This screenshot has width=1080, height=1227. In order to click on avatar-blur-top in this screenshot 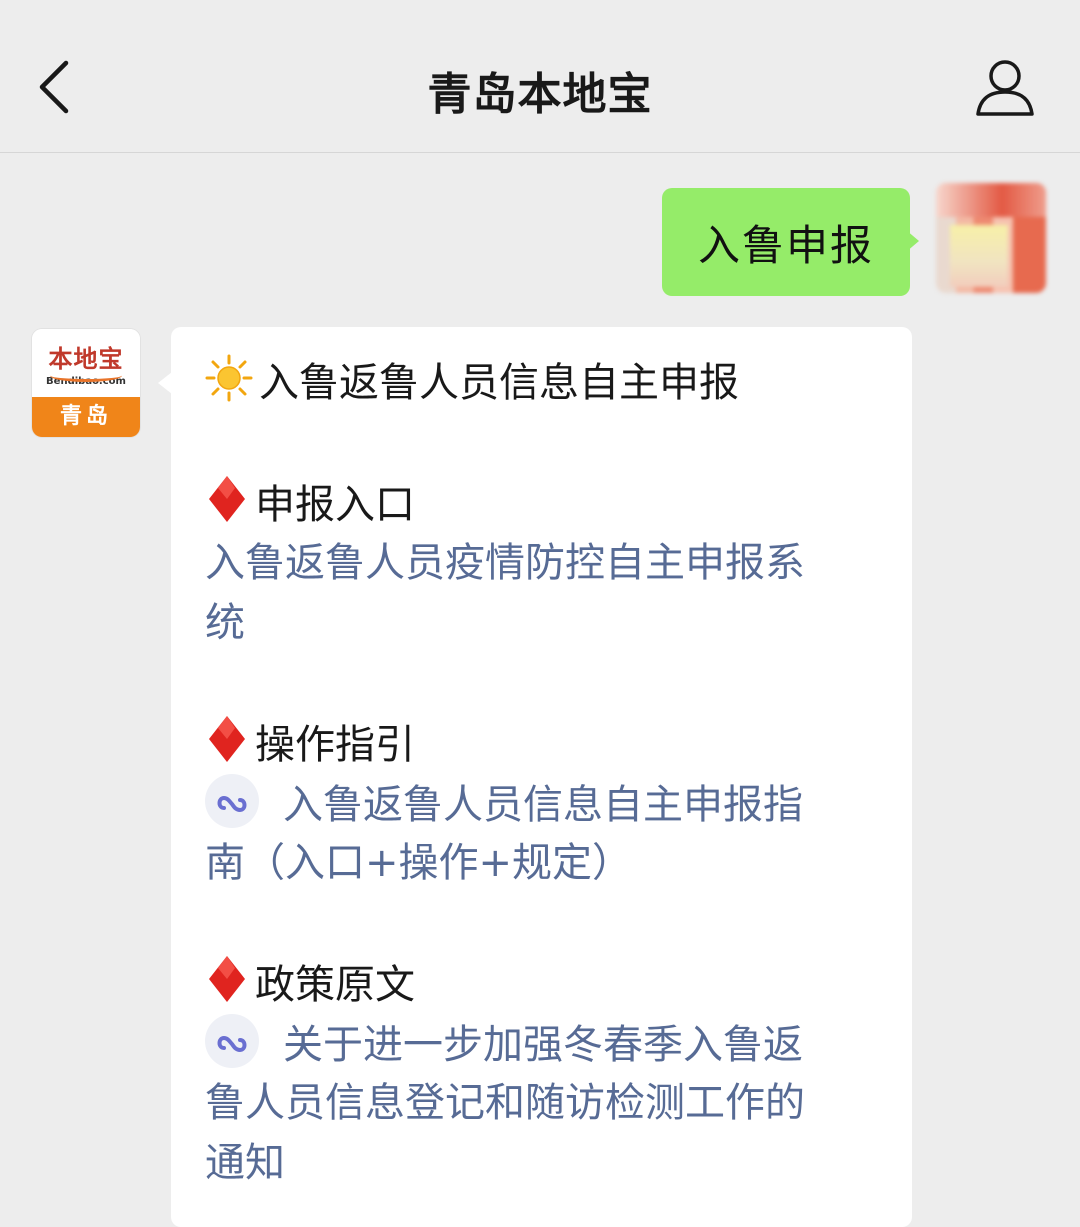, I will do `click(991, 200)`.